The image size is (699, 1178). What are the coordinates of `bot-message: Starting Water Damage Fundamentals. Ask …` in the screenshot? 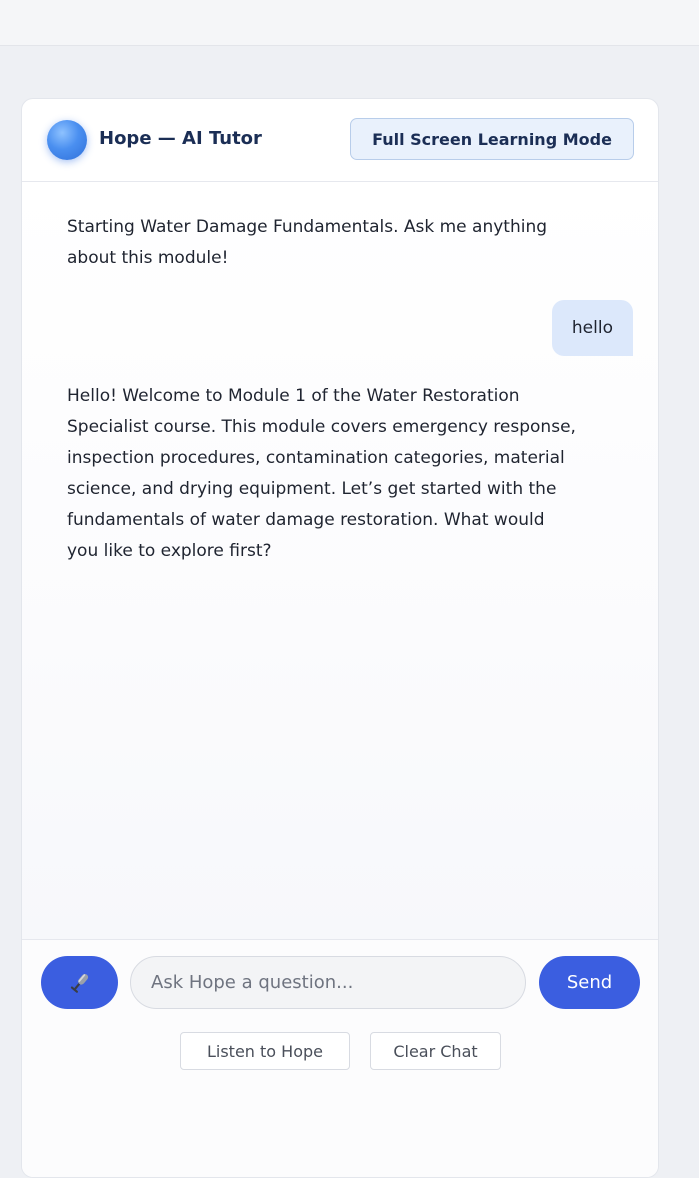 It's located at (307, 242).